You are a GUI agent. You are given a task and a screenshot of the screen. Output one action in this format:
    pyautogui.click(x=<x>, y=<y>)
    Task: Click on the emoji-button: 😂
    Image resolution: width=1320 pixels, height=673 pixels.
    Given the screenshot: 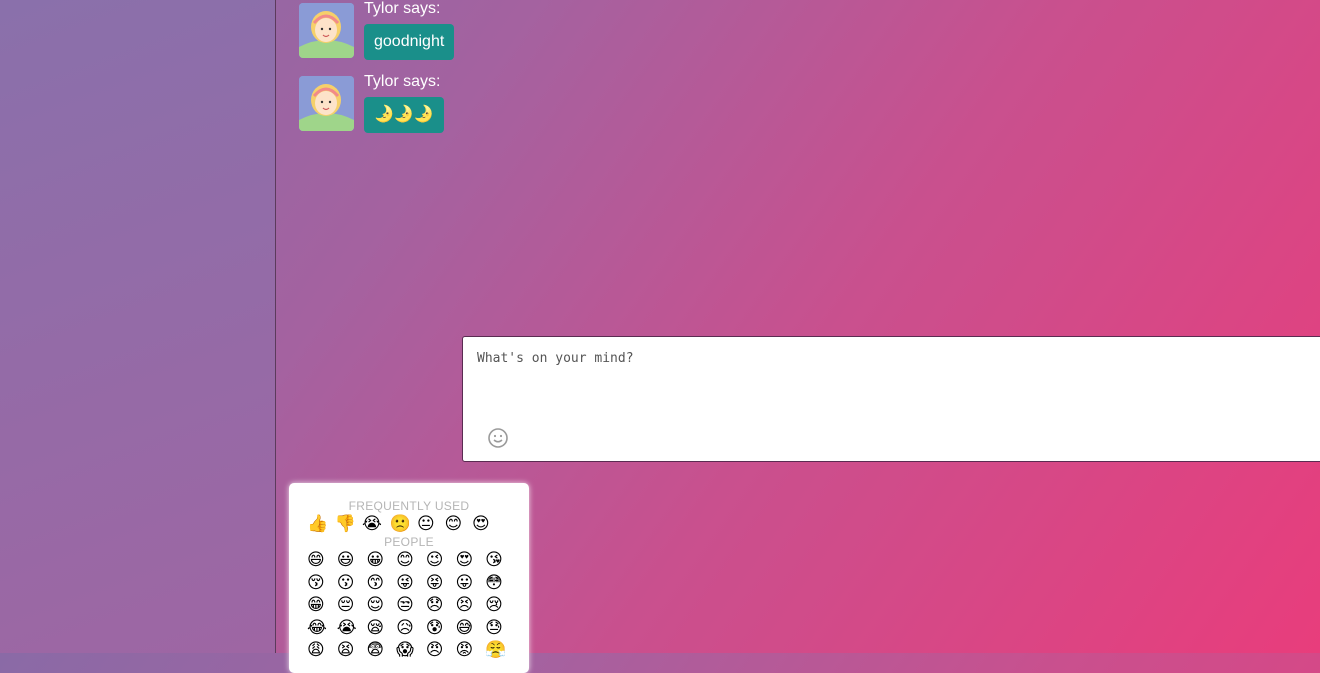 What is the action you would take?
    pyautogui.click(x=322, y=628)
    